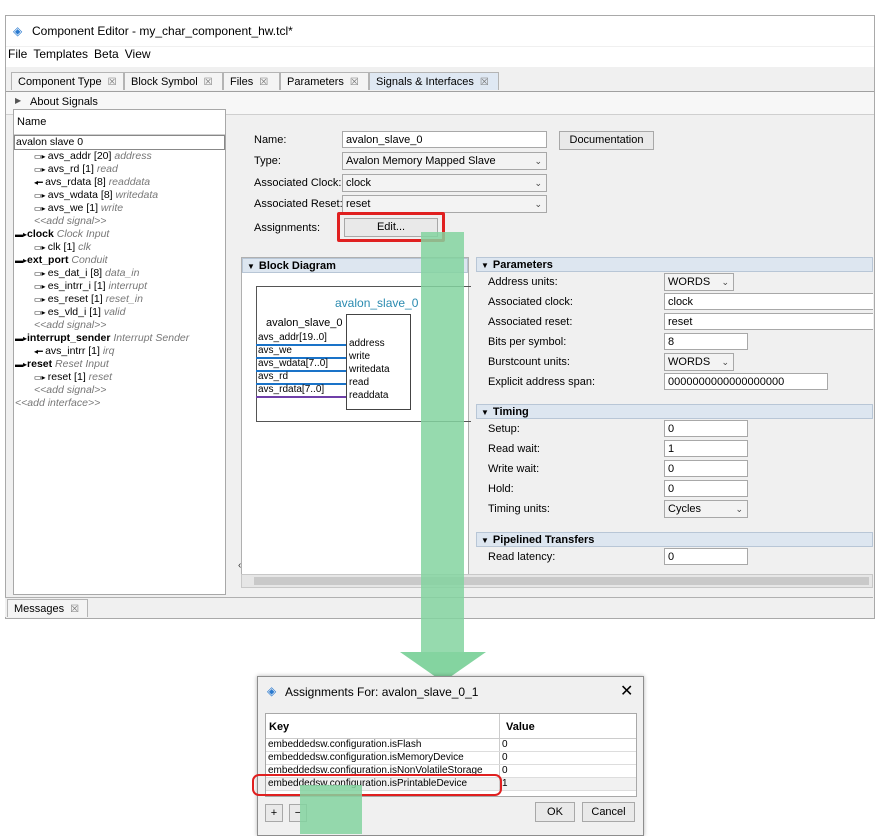 The width and height of the screenshot is (888, 836). I want to click on close-icon: ✕, so click(626, 691).